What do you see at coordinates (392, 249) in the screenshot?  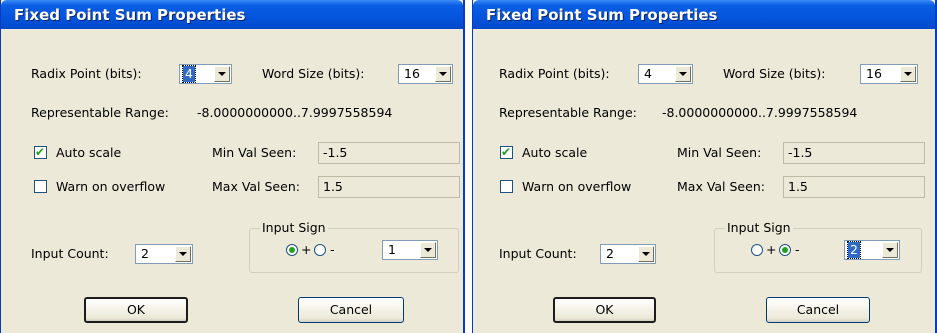 I see `sign-input-value: 1` at bounding box center [392, 249].